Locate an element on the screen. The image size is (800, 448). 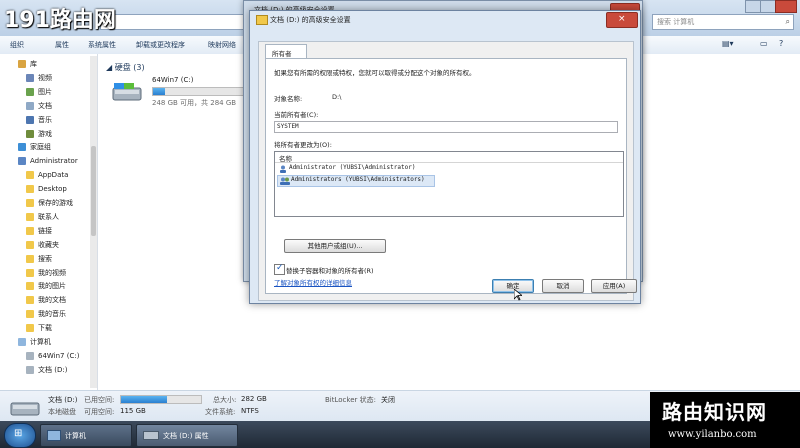
status-drive-name: 文档 (D:) is located at coordinates (63, 400).